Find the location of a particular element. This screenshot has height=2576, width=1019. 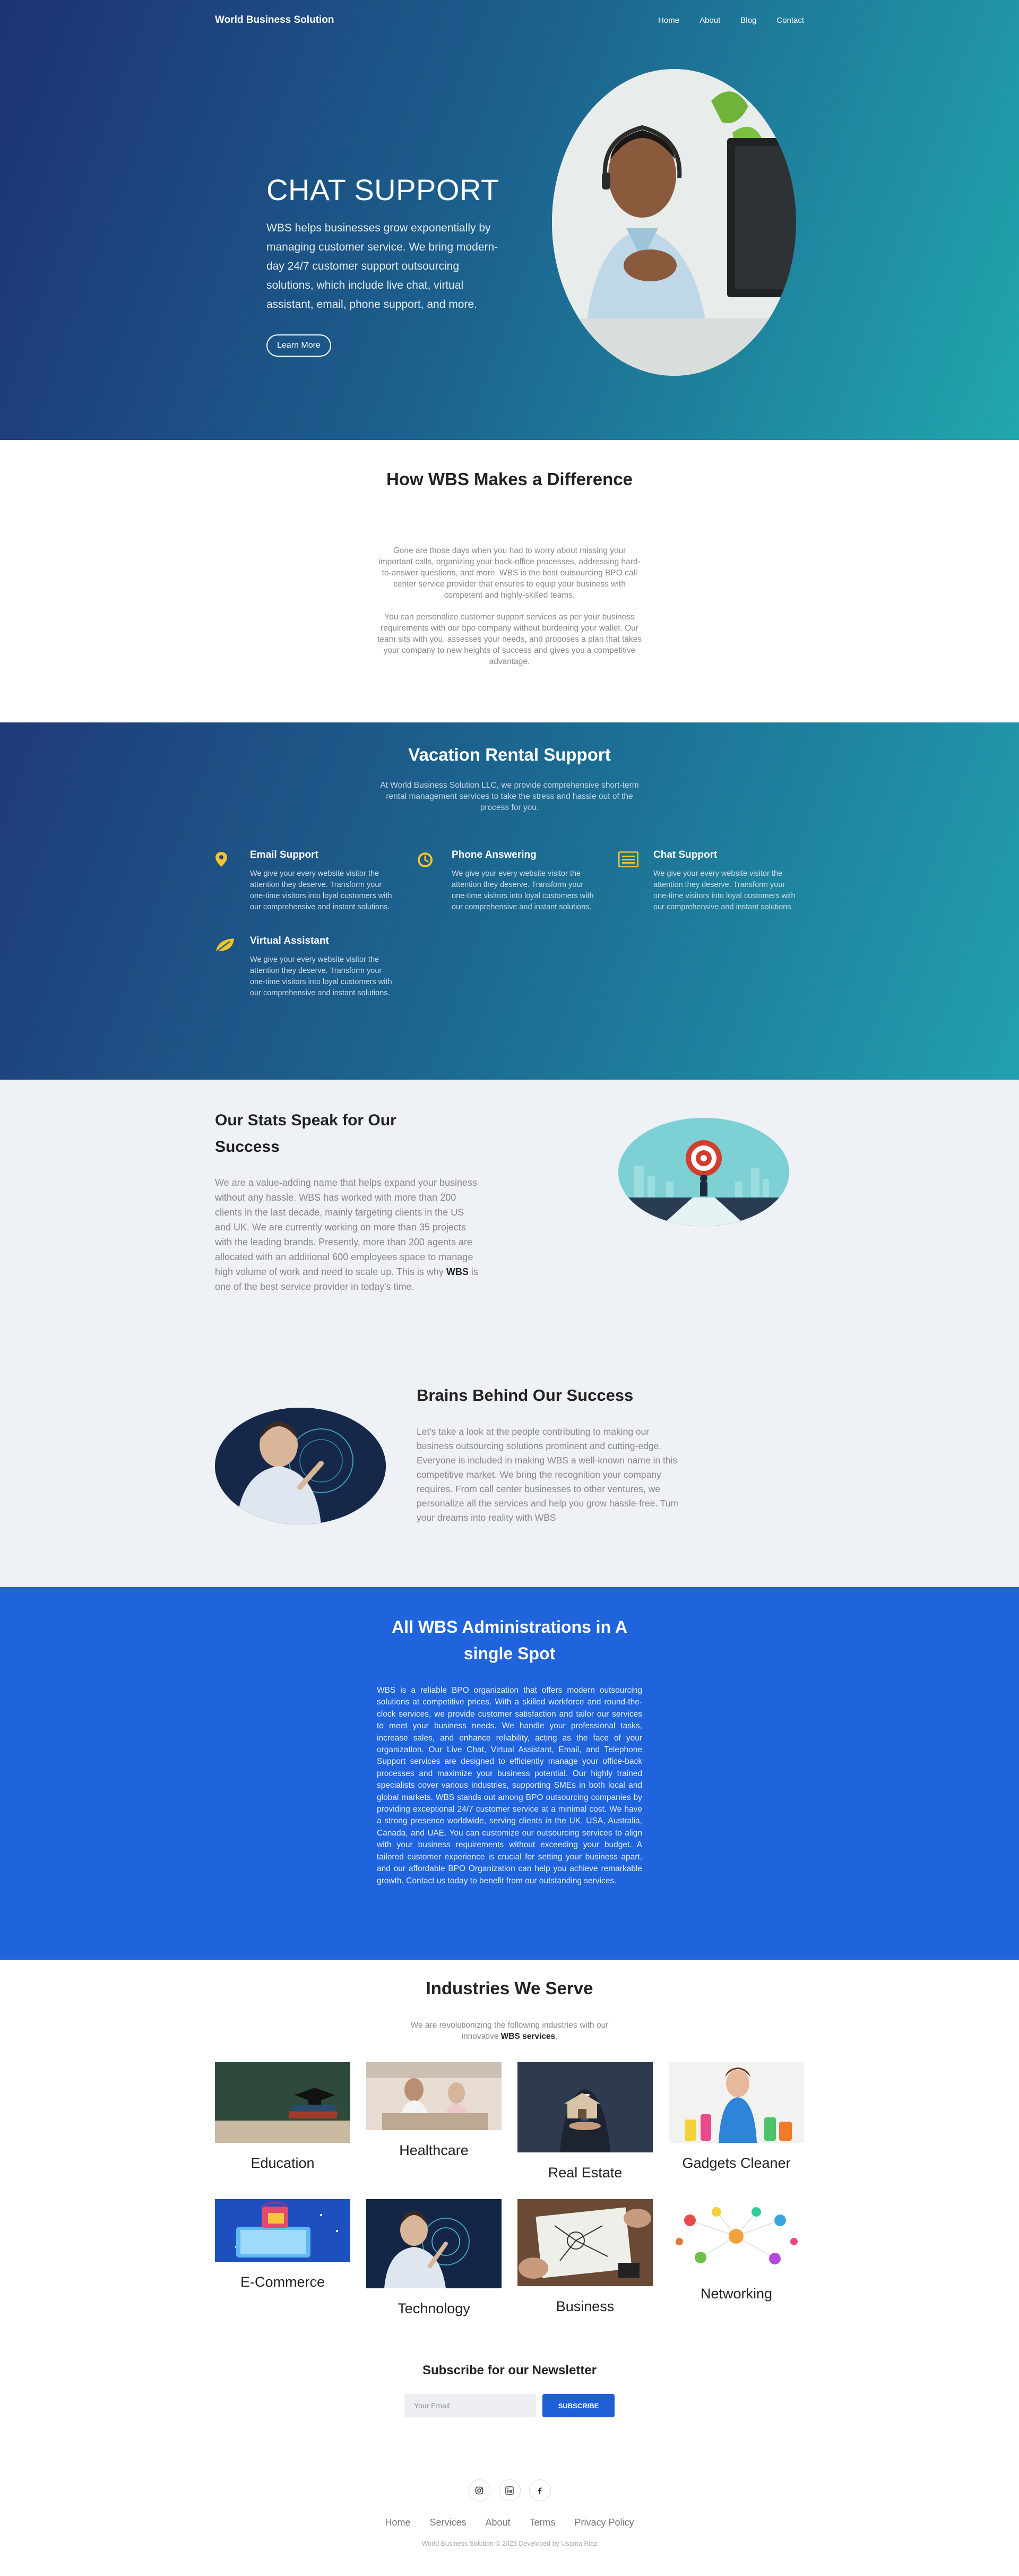

healthcare-image is located at coordinates (434, 2097).